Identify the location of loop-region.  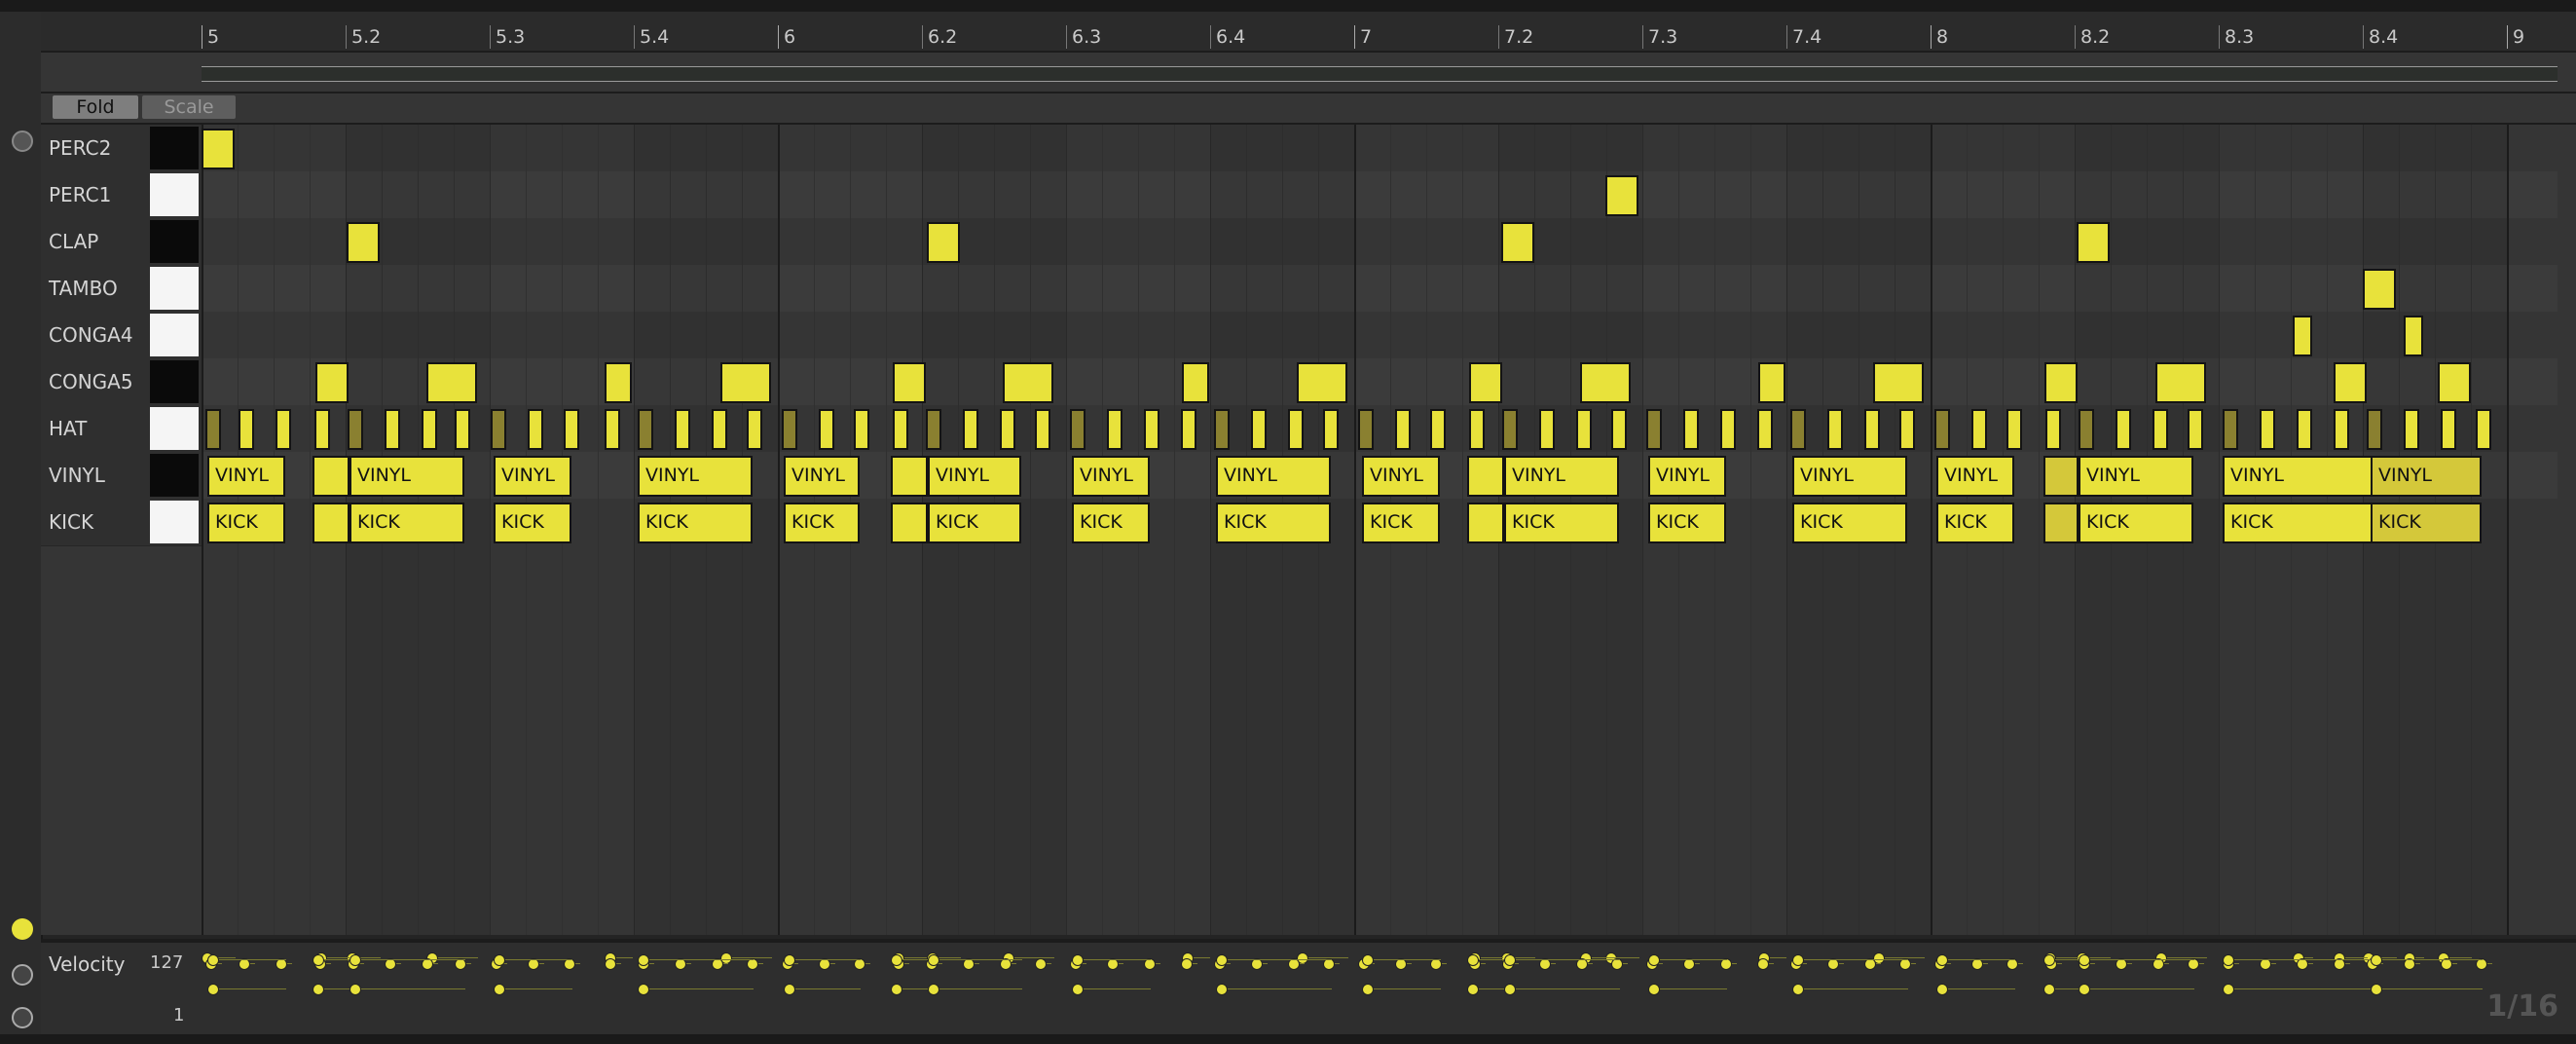
(1380, 74).